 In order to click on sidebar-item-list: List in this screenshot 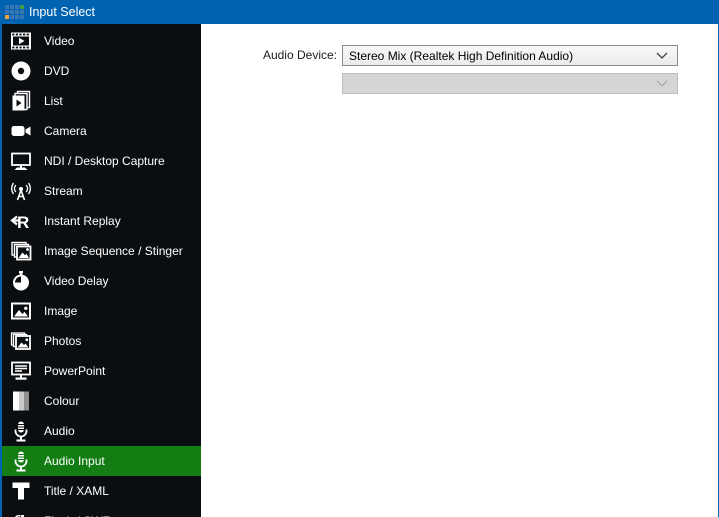, I will do `click(101, 101)`.